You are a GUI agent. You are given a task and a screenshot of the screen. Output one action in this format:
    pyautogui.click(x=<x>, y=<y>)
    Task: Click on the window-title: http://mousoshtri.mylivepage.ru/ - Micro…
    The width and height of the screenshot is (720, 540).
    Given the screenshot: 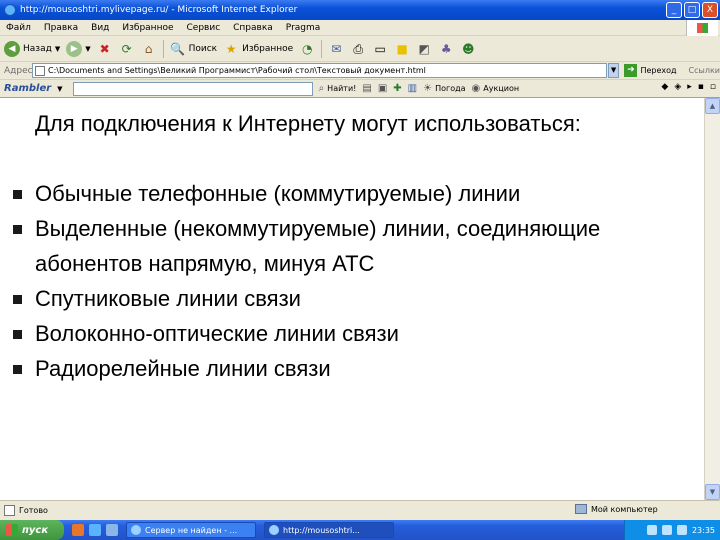 What is the action you would take?
    pyautogui.click(x=159, y=10)
    